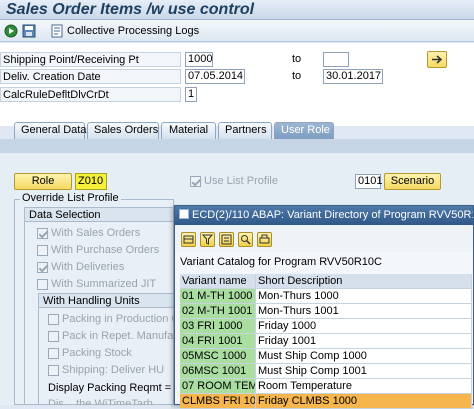 The height and width of the screenshot is (409, 474). Describe the element at coordinates (326, 386) in the screenshot. I see `table-row: 07 ROOM TEMP Room Temperature` at that location.